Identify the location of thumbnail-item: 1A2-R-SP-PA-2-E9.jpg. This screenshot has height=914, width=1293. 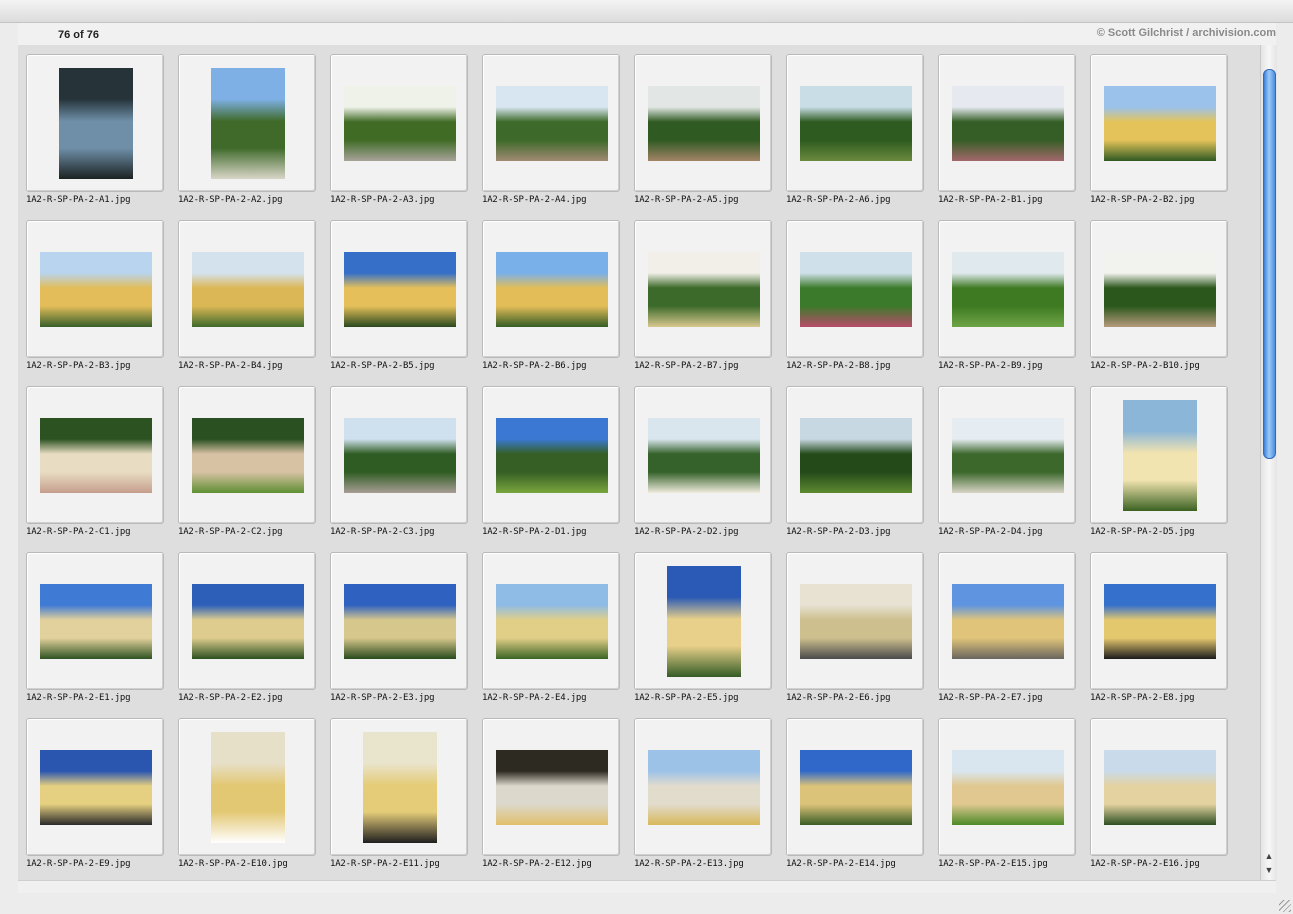
(102, 799).